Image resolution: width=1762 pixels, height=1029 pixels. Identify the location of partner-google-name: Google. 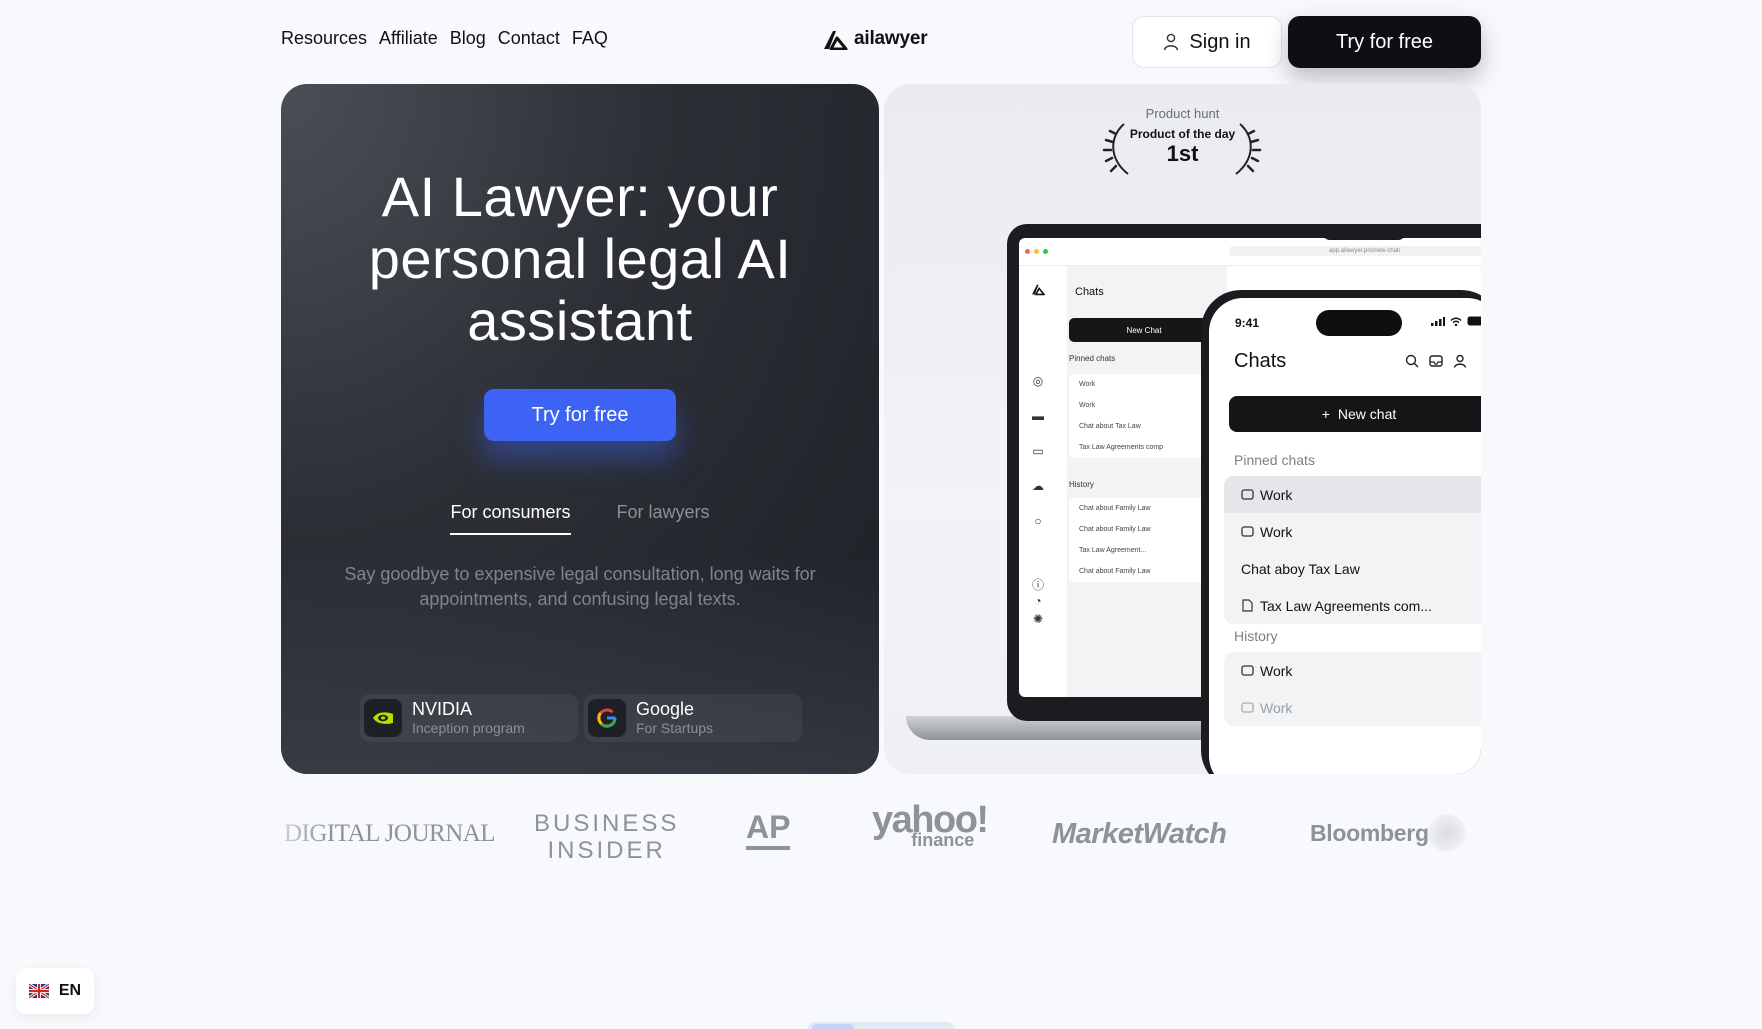
(665, 709).